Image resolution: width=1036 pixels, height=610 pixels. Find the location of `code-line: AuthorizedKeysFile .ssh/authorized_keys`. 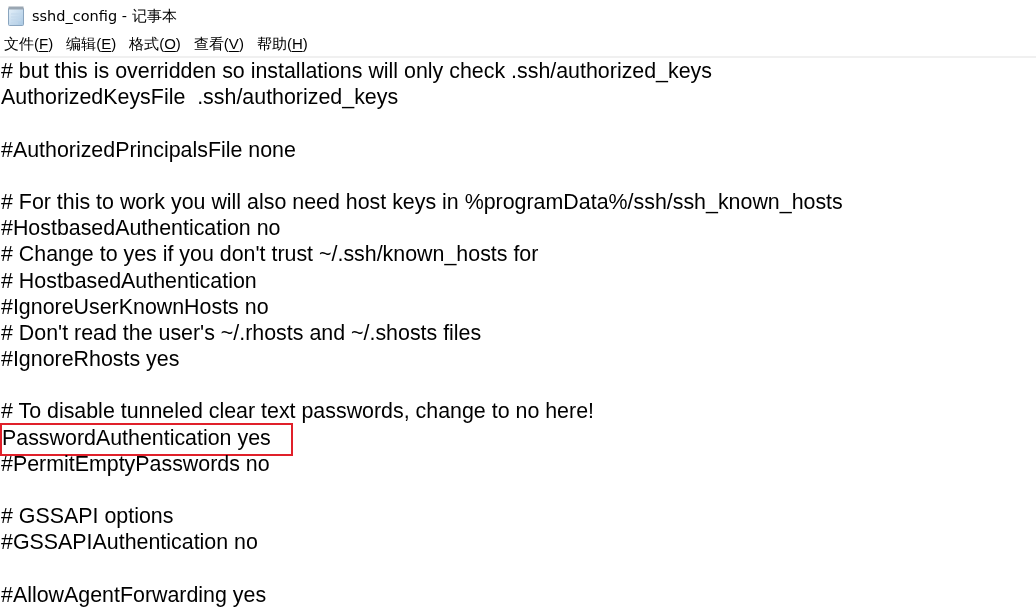

code-line: AuthorizedKeysFile .ssh/authorized_keys is located at coordinates (200, 97).